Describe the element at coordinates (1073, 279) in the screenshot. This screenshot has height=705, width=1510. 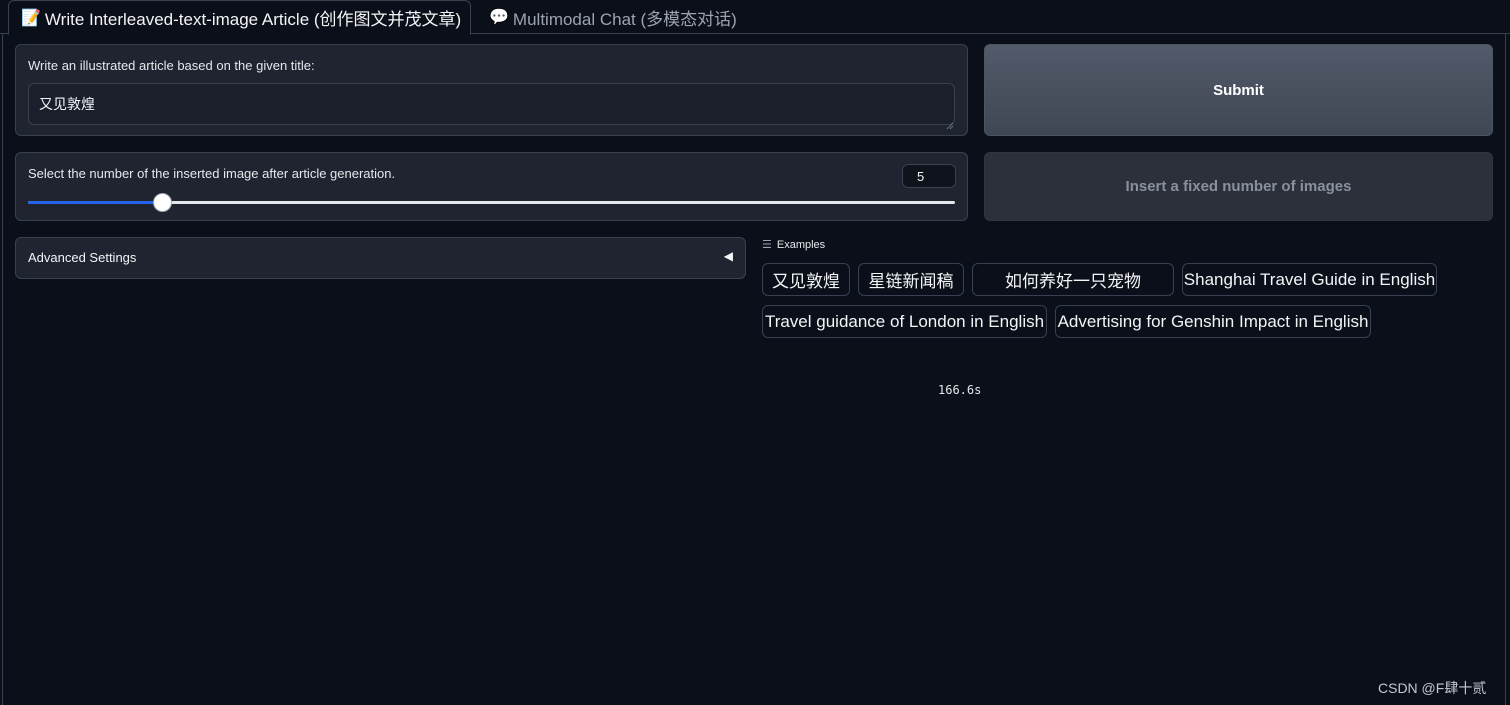
I see `example-item: 如何养好一只宠物` at that location.